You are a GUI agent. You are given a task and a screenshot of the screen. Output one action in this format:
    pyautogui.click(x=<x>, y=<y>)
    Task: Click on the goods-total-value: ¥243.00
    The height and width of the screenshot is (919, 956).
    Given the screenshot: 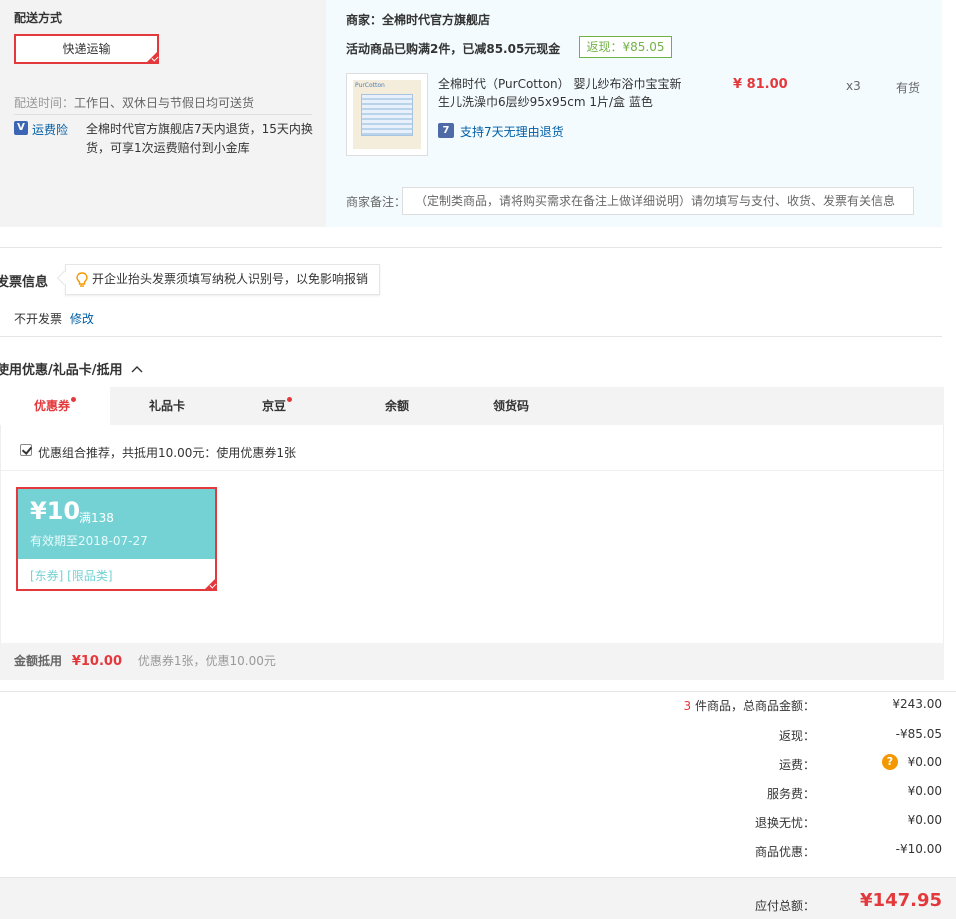 What is the action you would take?
    pyautogui.click(x=917, y=704)
    